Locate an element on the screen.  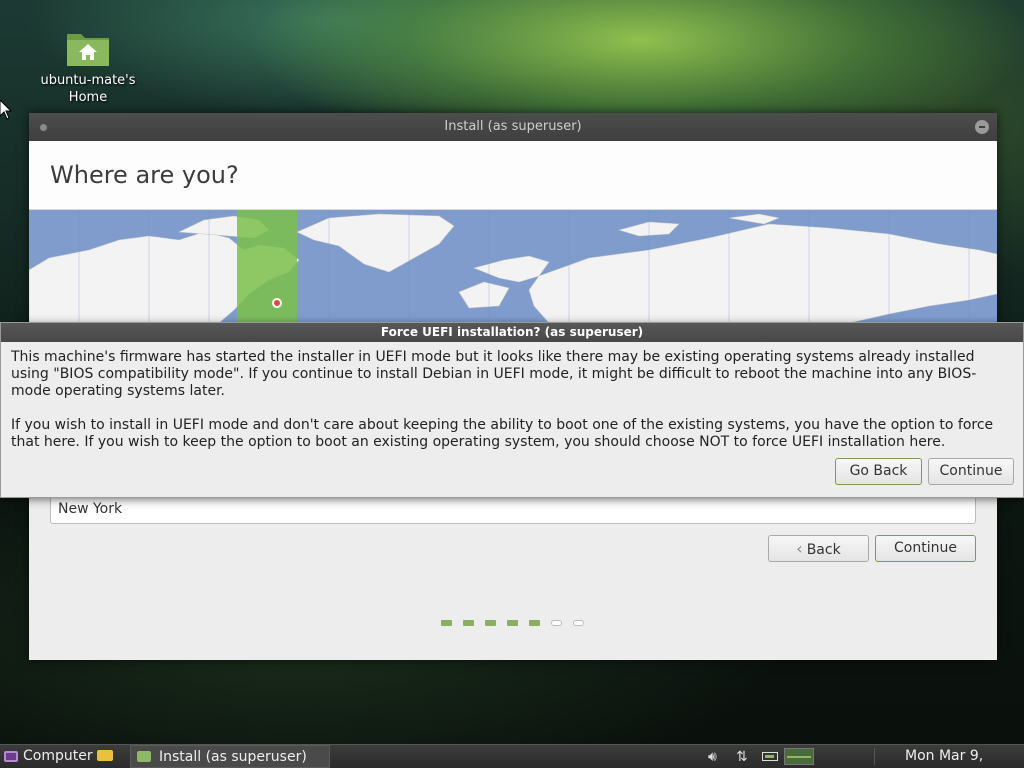
workspace-switcher is located at coordinates (799, 756).